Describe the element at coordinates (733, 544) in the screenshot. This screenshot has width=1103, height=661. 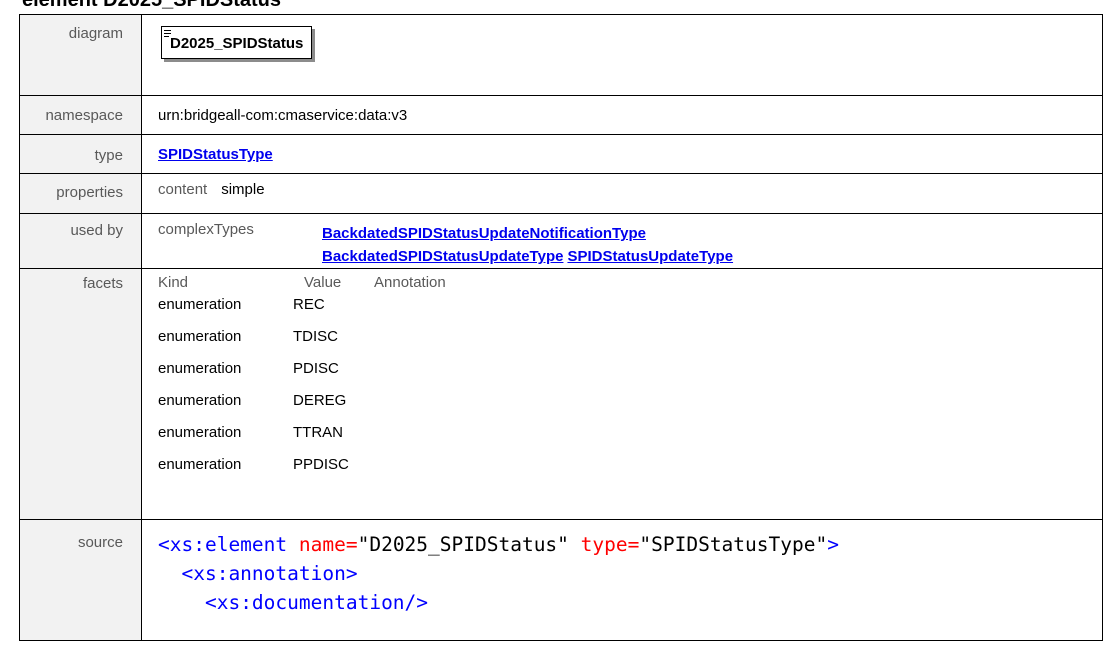
I see `xml-attr-value: "SPIDStatusType"` at that location.